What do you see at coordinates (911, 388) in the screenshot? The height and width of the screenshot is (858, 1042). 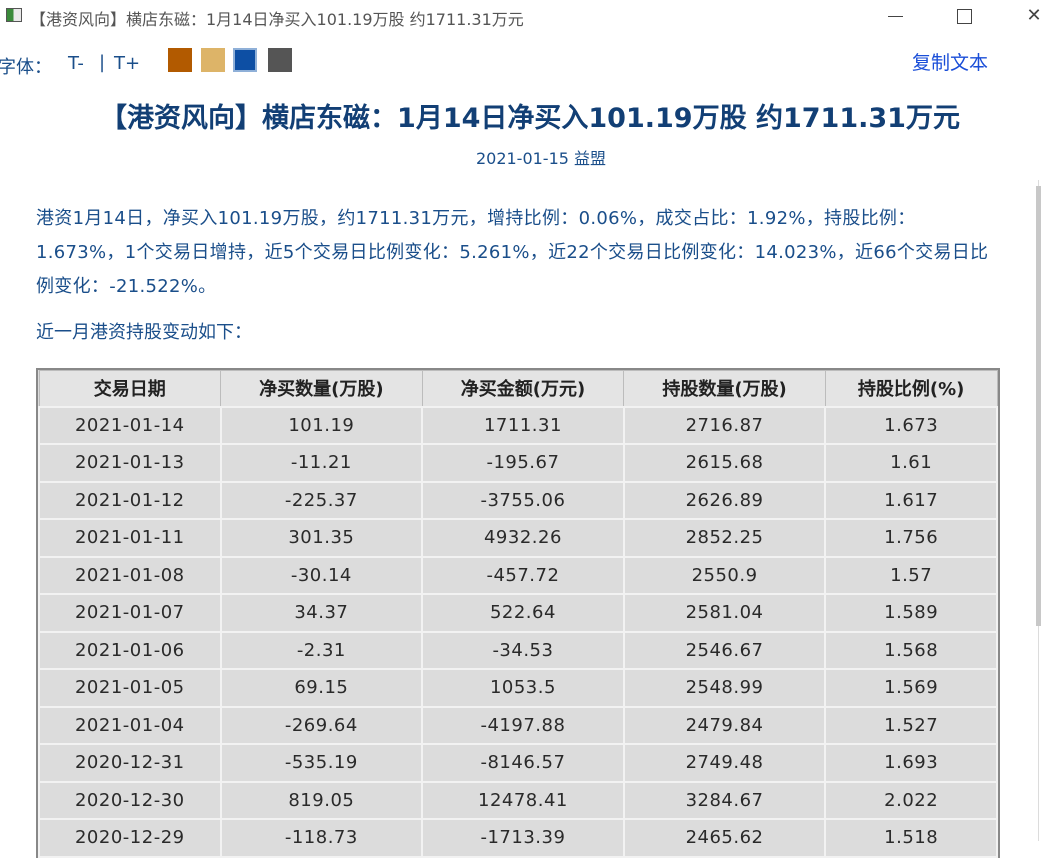 I see `header-holding-ratio: 持股比例(%)` at bounding box center [911, 388].